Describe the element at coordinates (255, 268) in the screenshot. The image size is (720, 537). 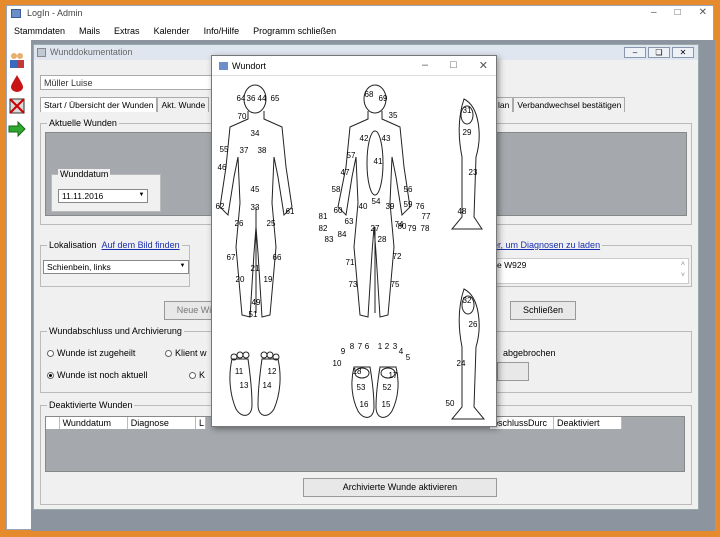
I see `map-label-21: 21` at that location.